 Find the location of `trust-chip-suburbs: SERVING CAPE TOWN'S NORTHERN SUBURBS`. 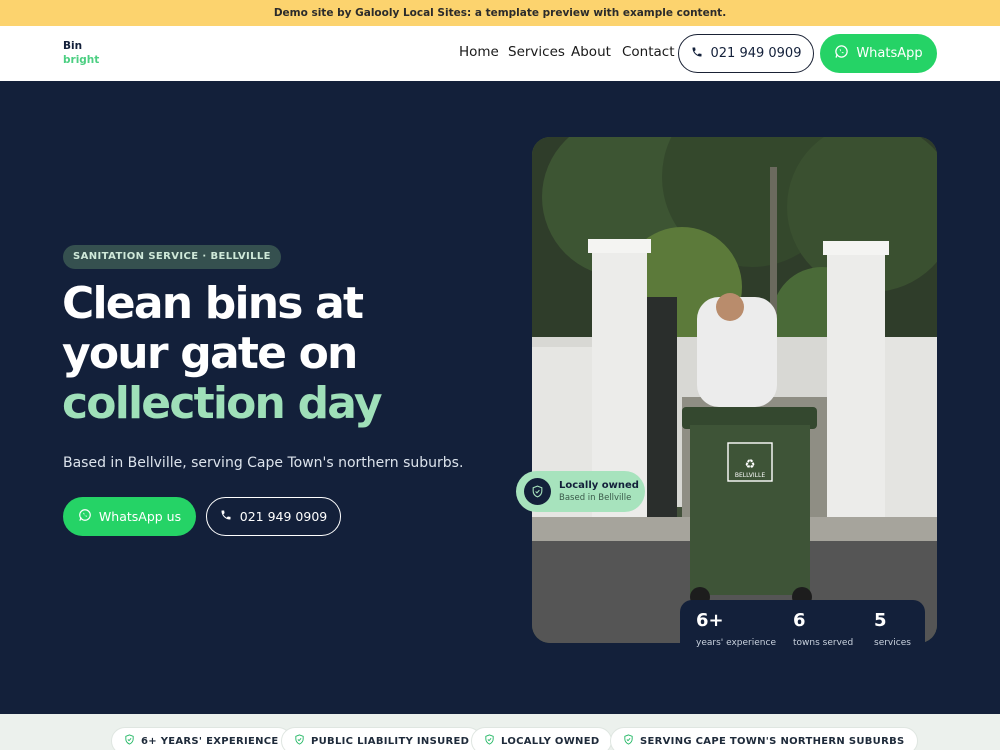

trust-chip-suburbs: SERVING CAPE TOWN'S NORTHERN SUBURBS is located at coordinates (764, 738).